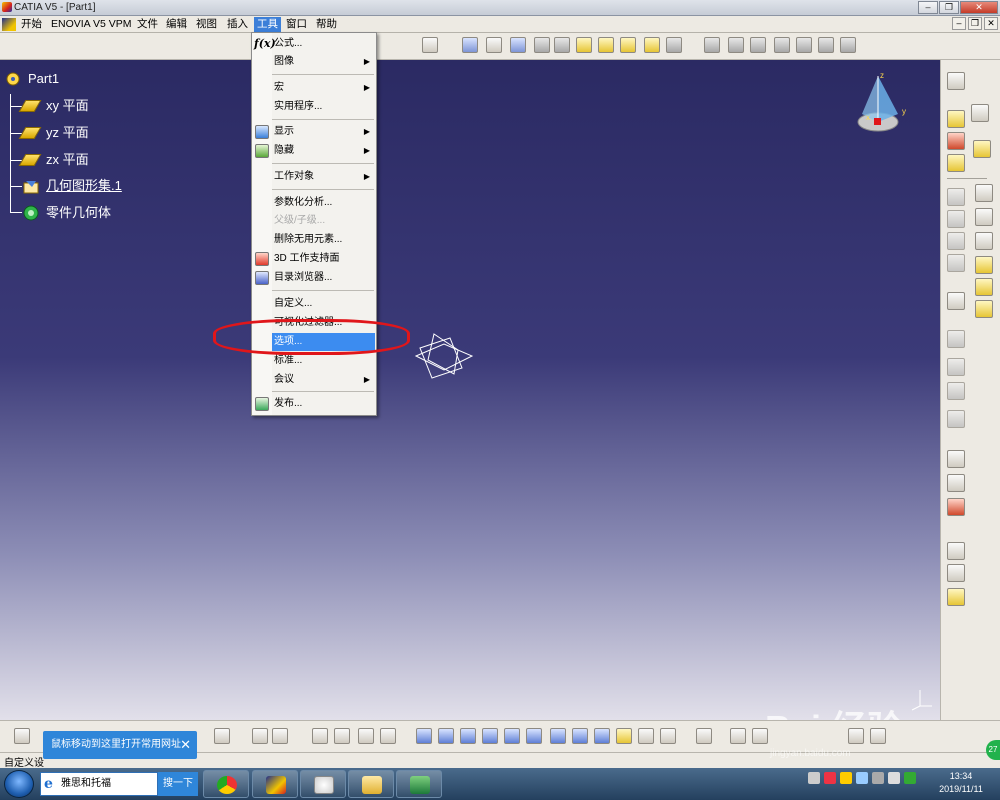 The width and height of the screenshot is (1000, 800). I want to click on save-icon, so click(878, 736).